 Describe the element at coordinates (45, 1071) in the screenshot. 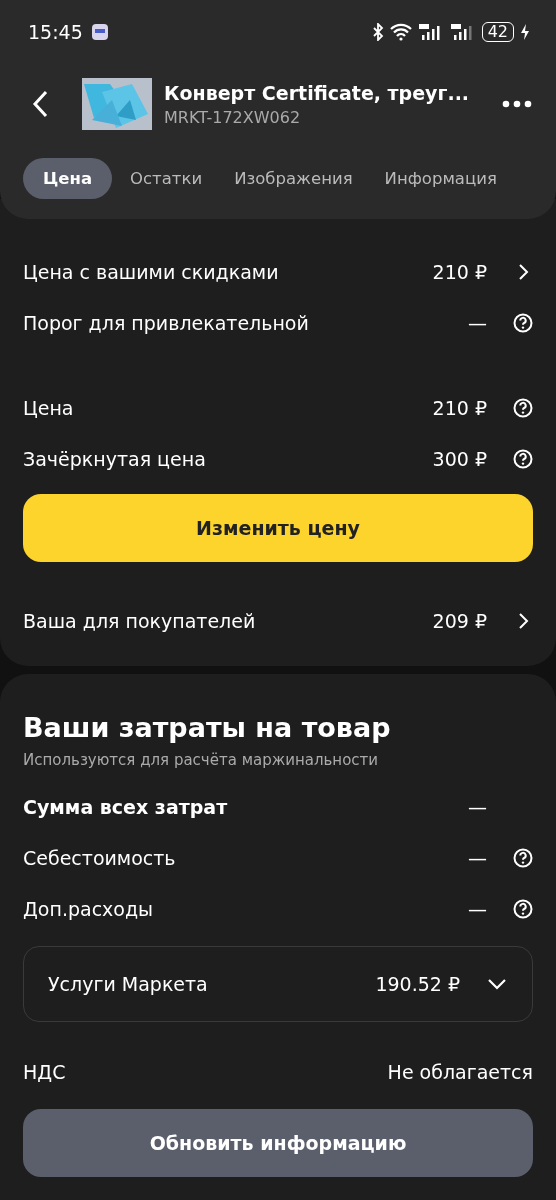

I see `row-label: НДС` at that location.